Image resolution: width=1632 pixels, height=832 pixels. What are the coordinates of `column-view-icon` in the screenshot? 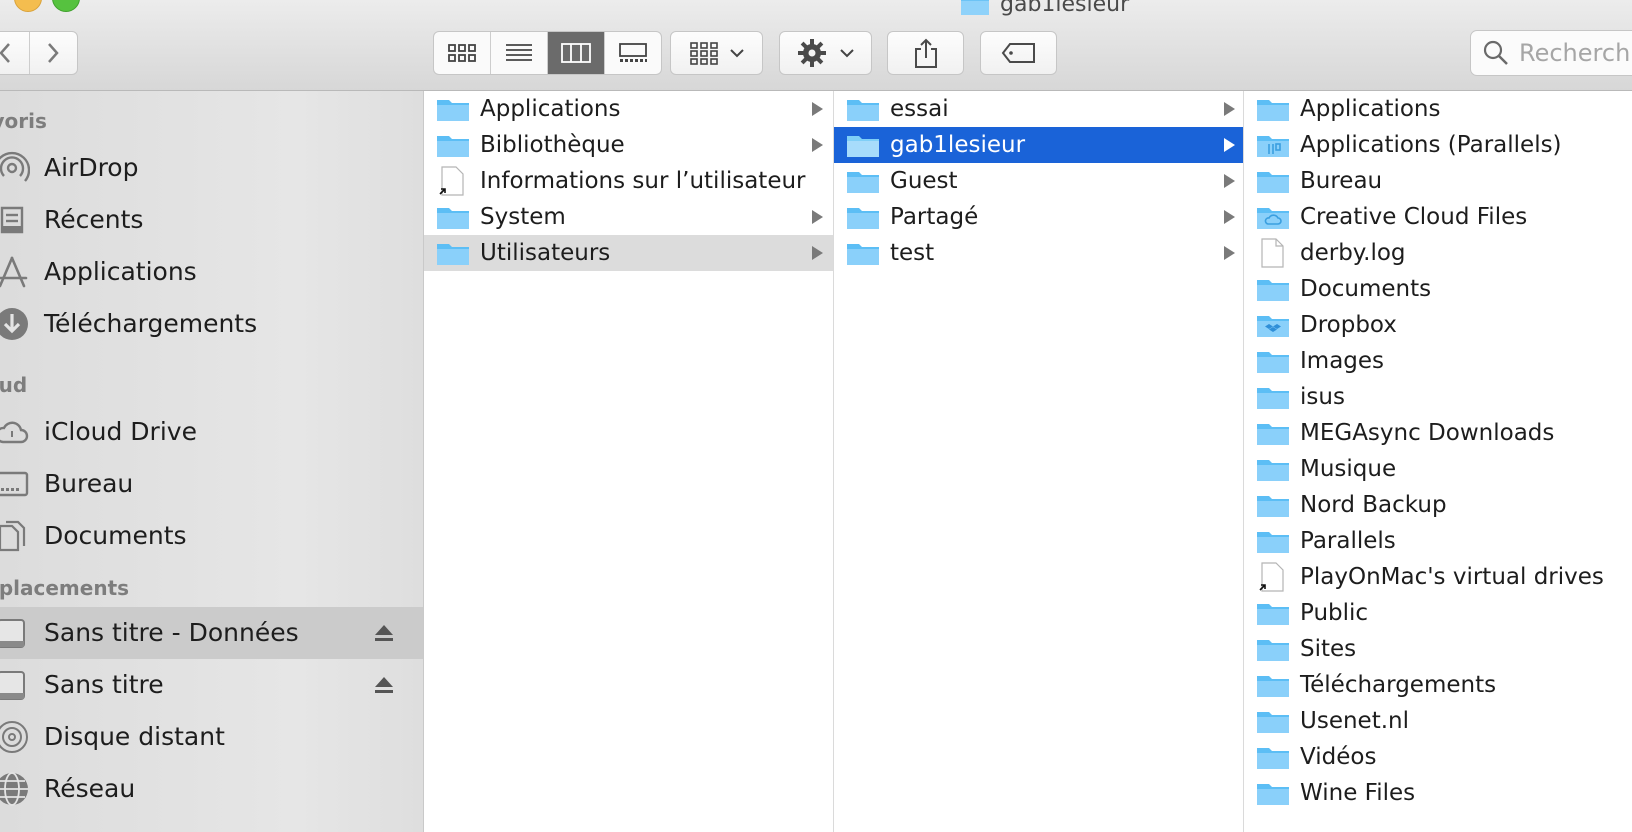 It's located at (576, 53).